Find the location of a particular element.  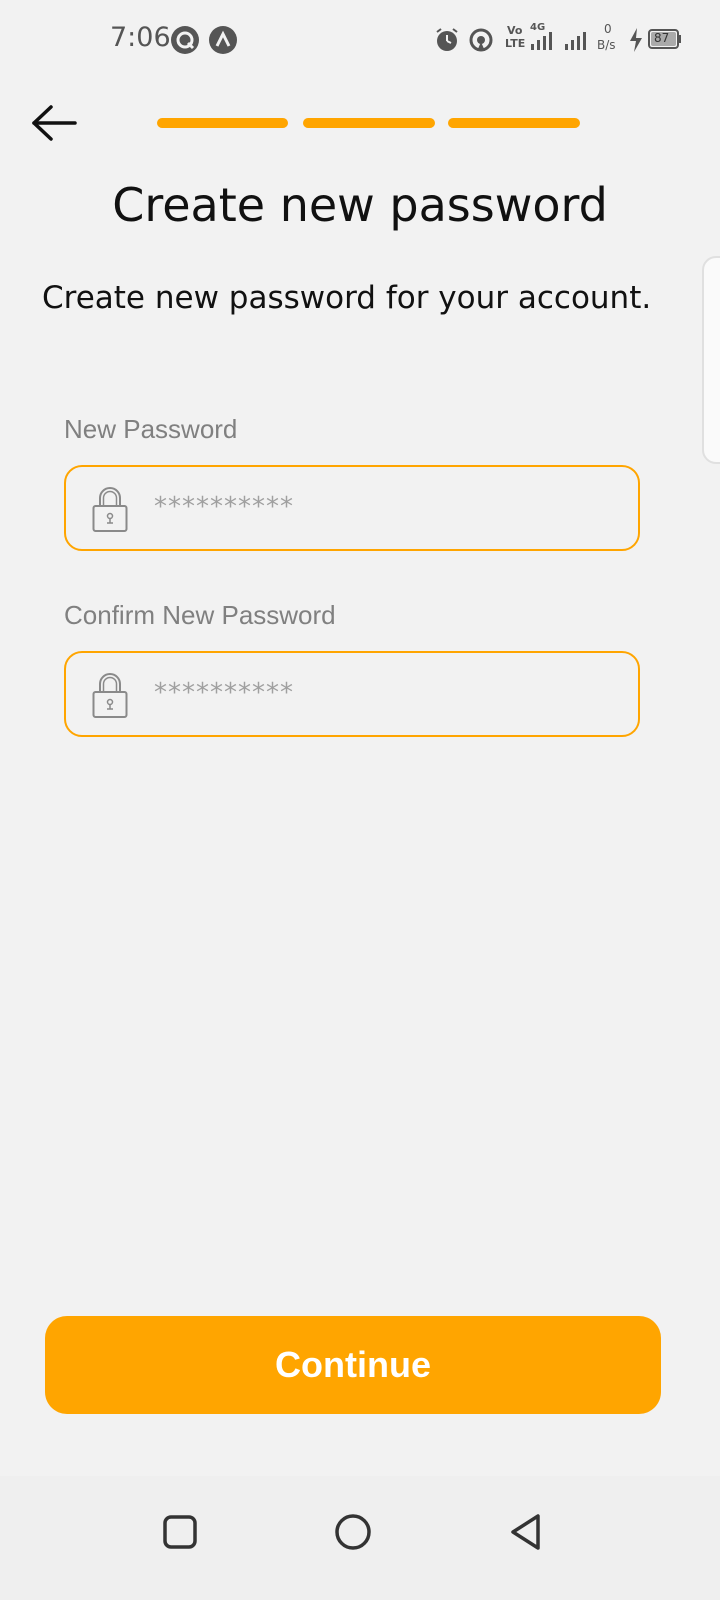

system-nav-bar is located at coordinates (360, 1538).